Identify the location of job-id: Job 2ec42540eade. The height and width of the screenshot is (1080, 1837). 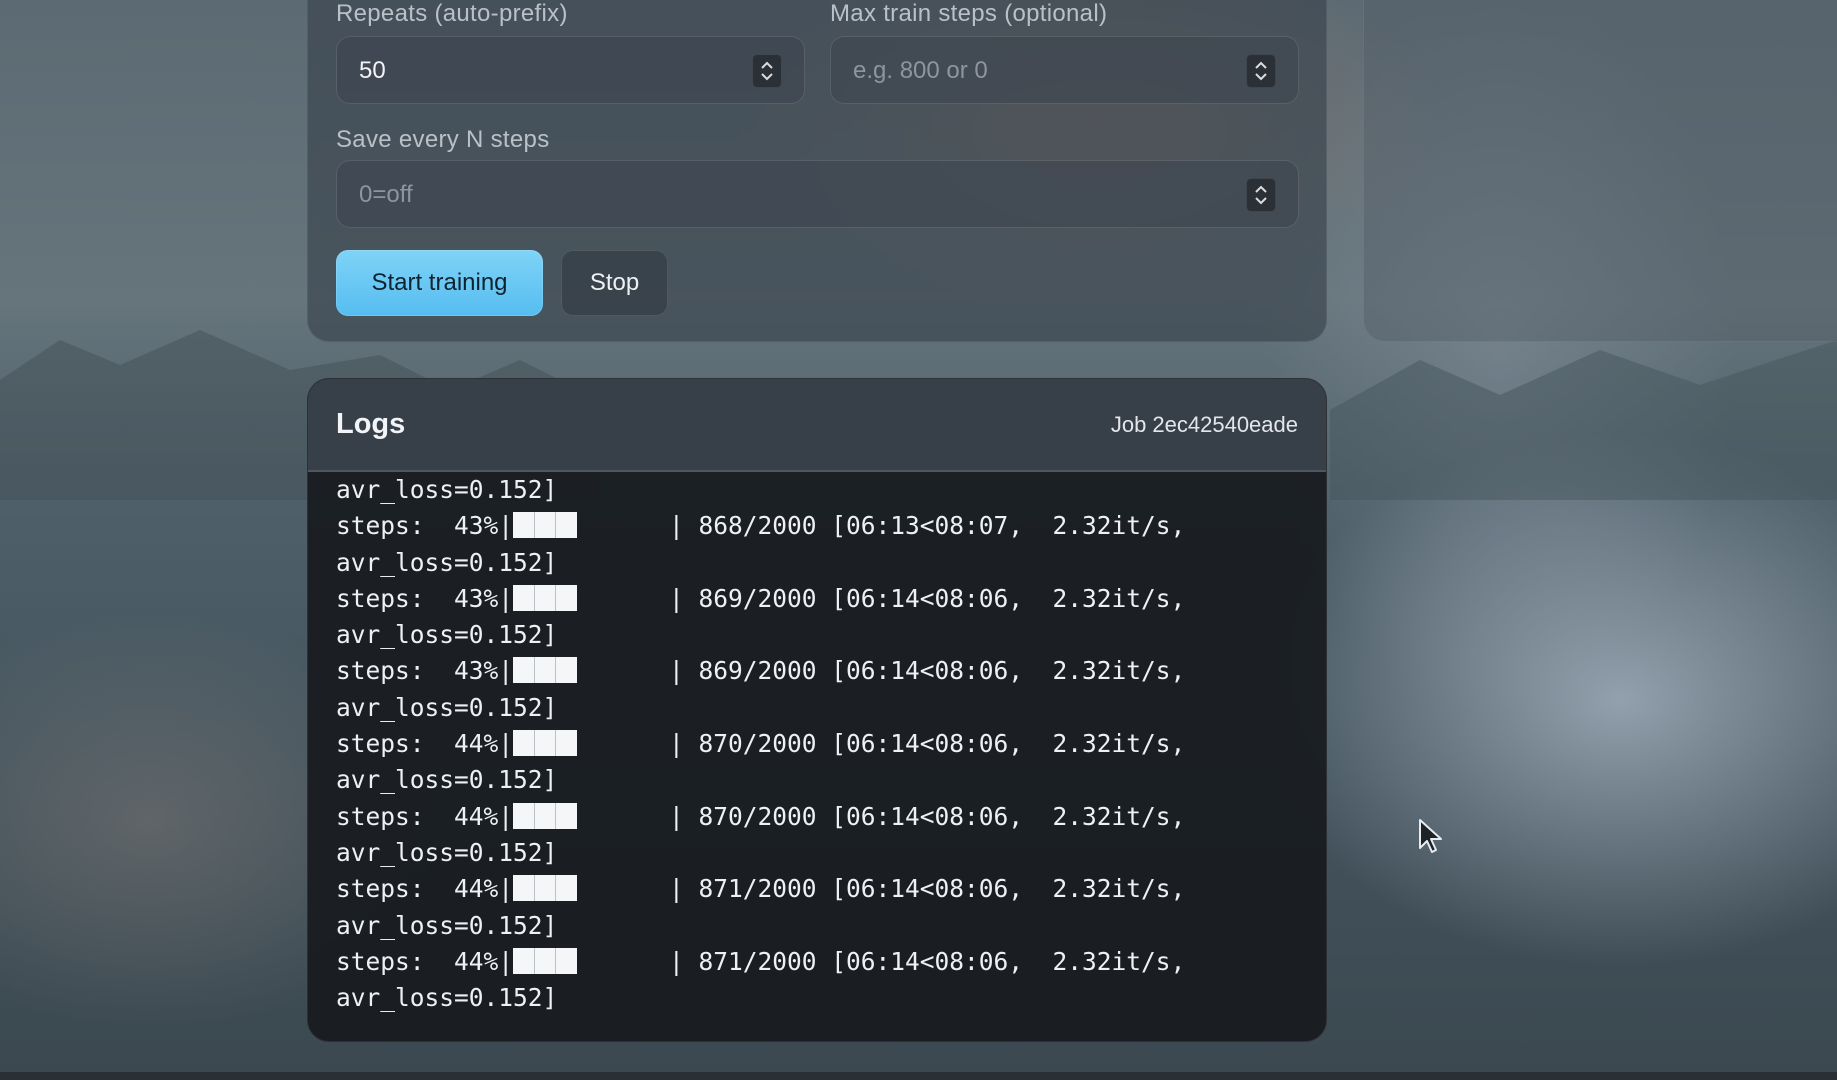
(1204, 424).